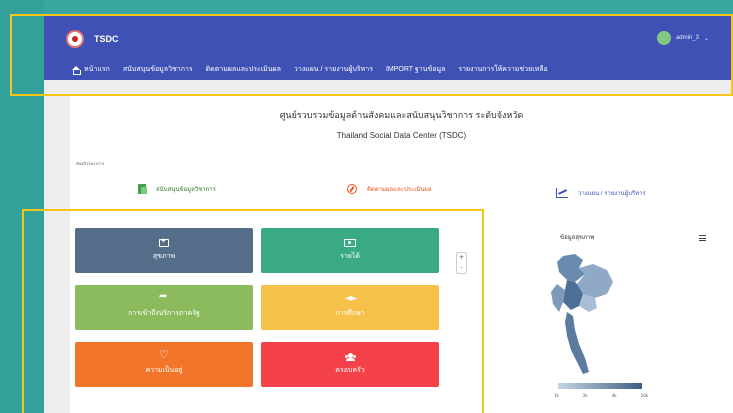  What do you see at coordinates (164, 250) in the screenshot?
I see `tile-health: สุขภาพ` at bounding box center [164, 250].